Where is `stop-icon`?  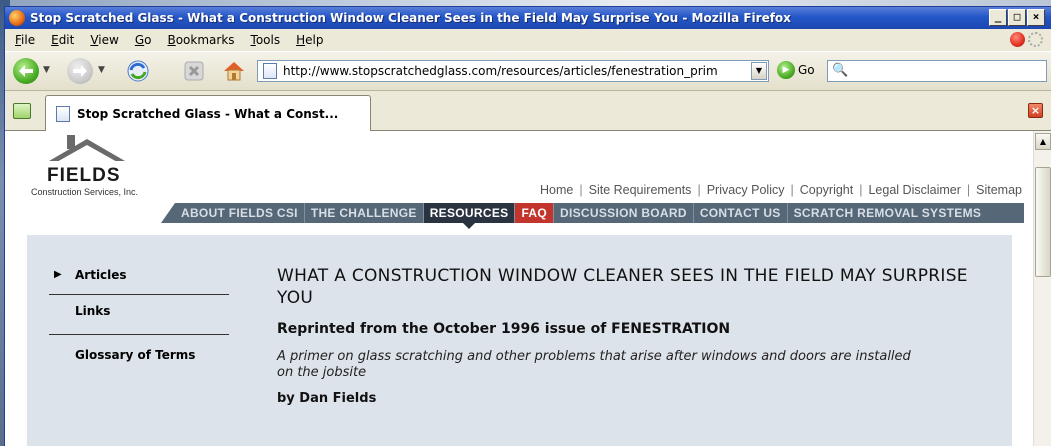
stop-icon is located at coordinates (194, 71).